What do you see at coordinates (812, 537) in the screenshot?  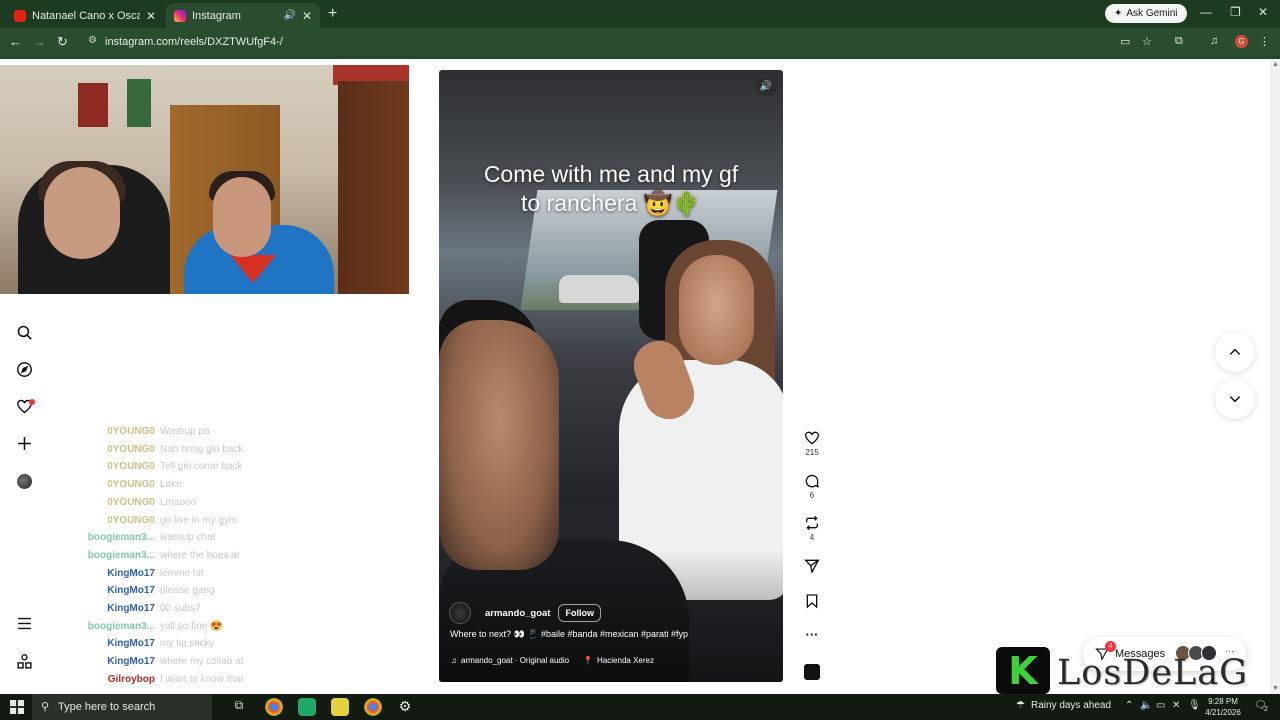 I see `repost-count: 4` at bounding box center [812, 537].